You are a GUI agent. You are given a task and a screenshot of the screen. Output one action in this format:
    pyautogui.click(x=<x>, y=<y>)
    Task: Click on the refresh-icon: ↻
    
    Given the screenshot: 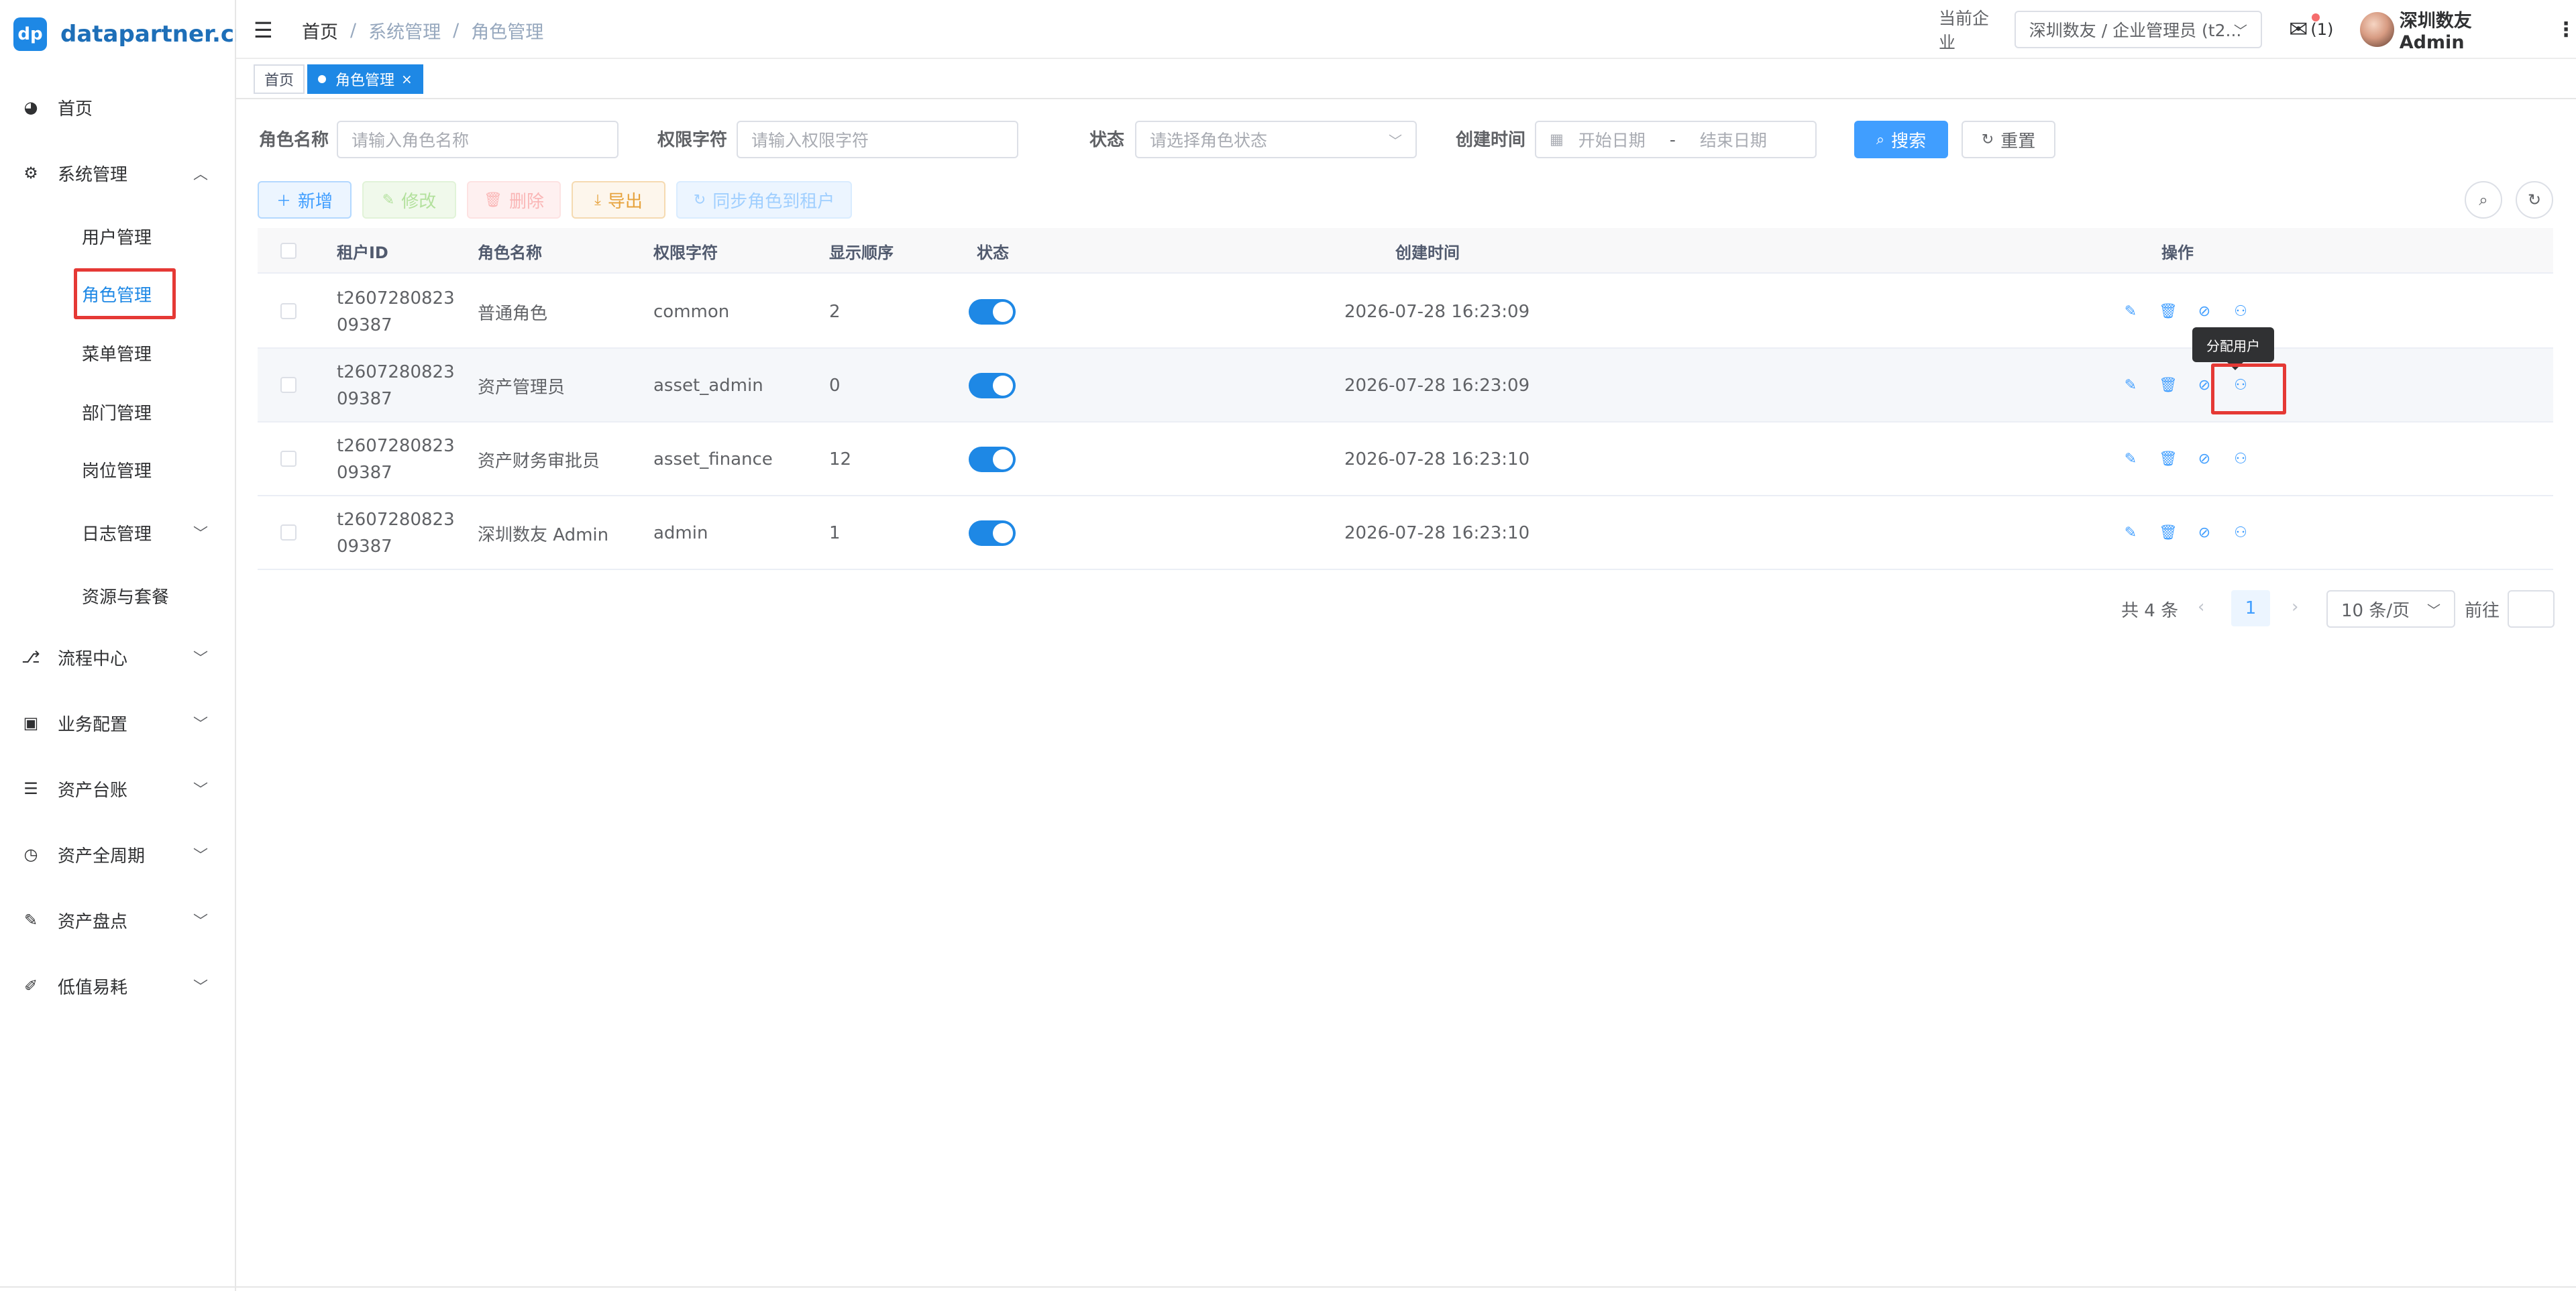 What is the action you would take?
    pyautogui.click(x=2534, y=199)
    